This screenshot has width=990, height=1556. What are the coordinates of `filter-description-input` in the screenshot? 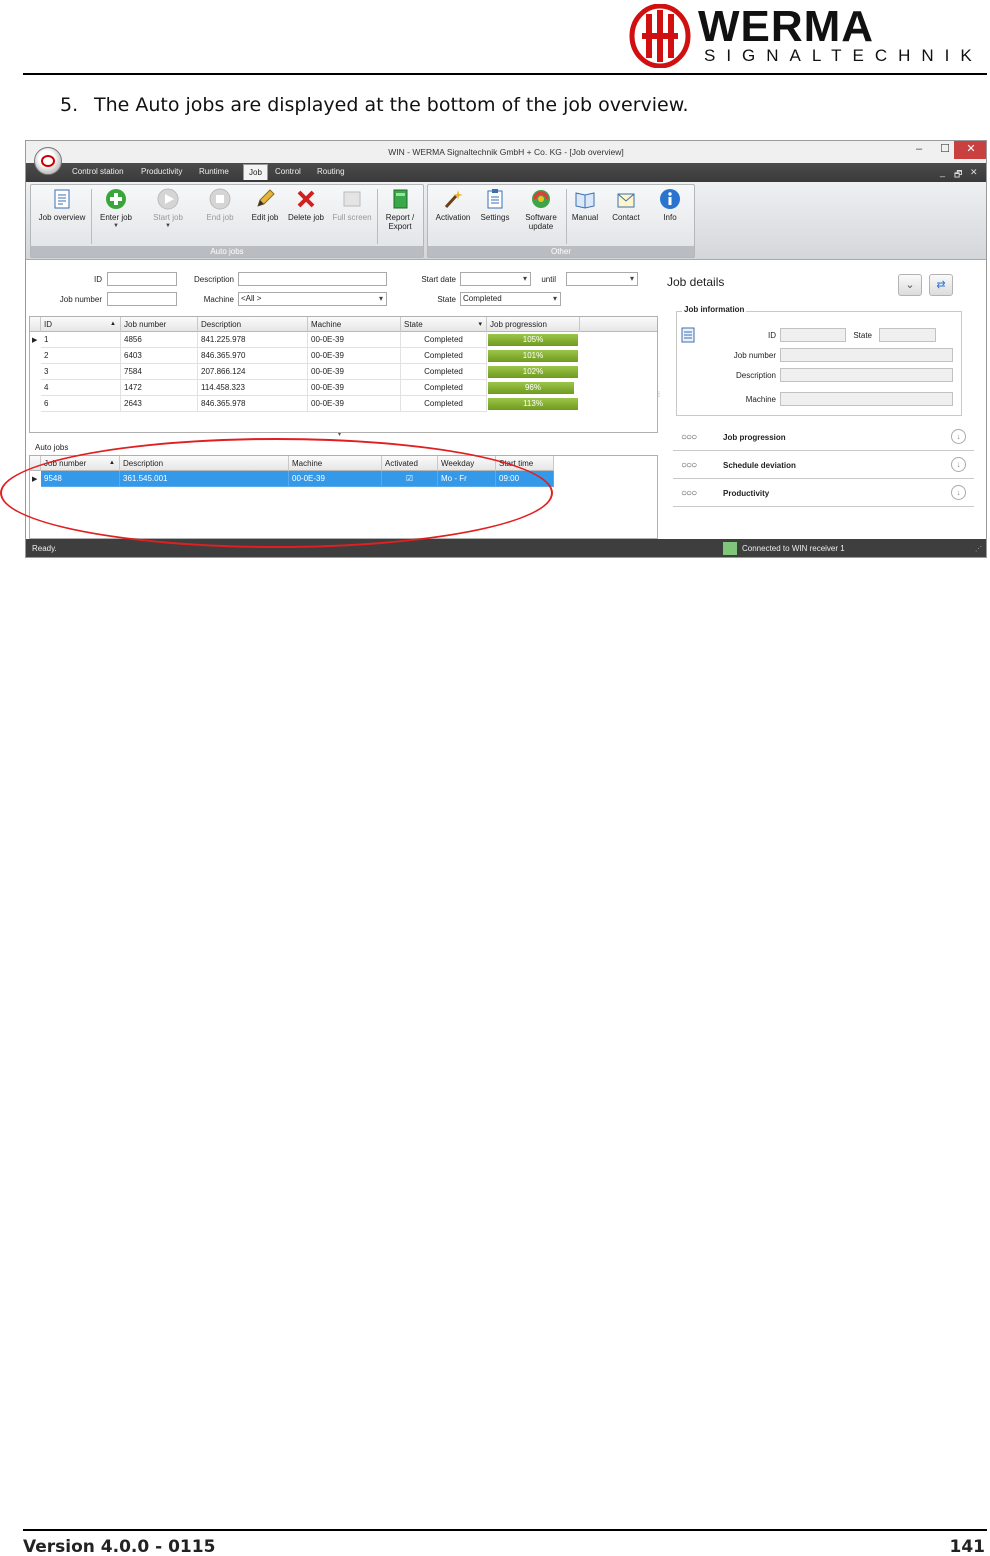 It's located at (312, 279).